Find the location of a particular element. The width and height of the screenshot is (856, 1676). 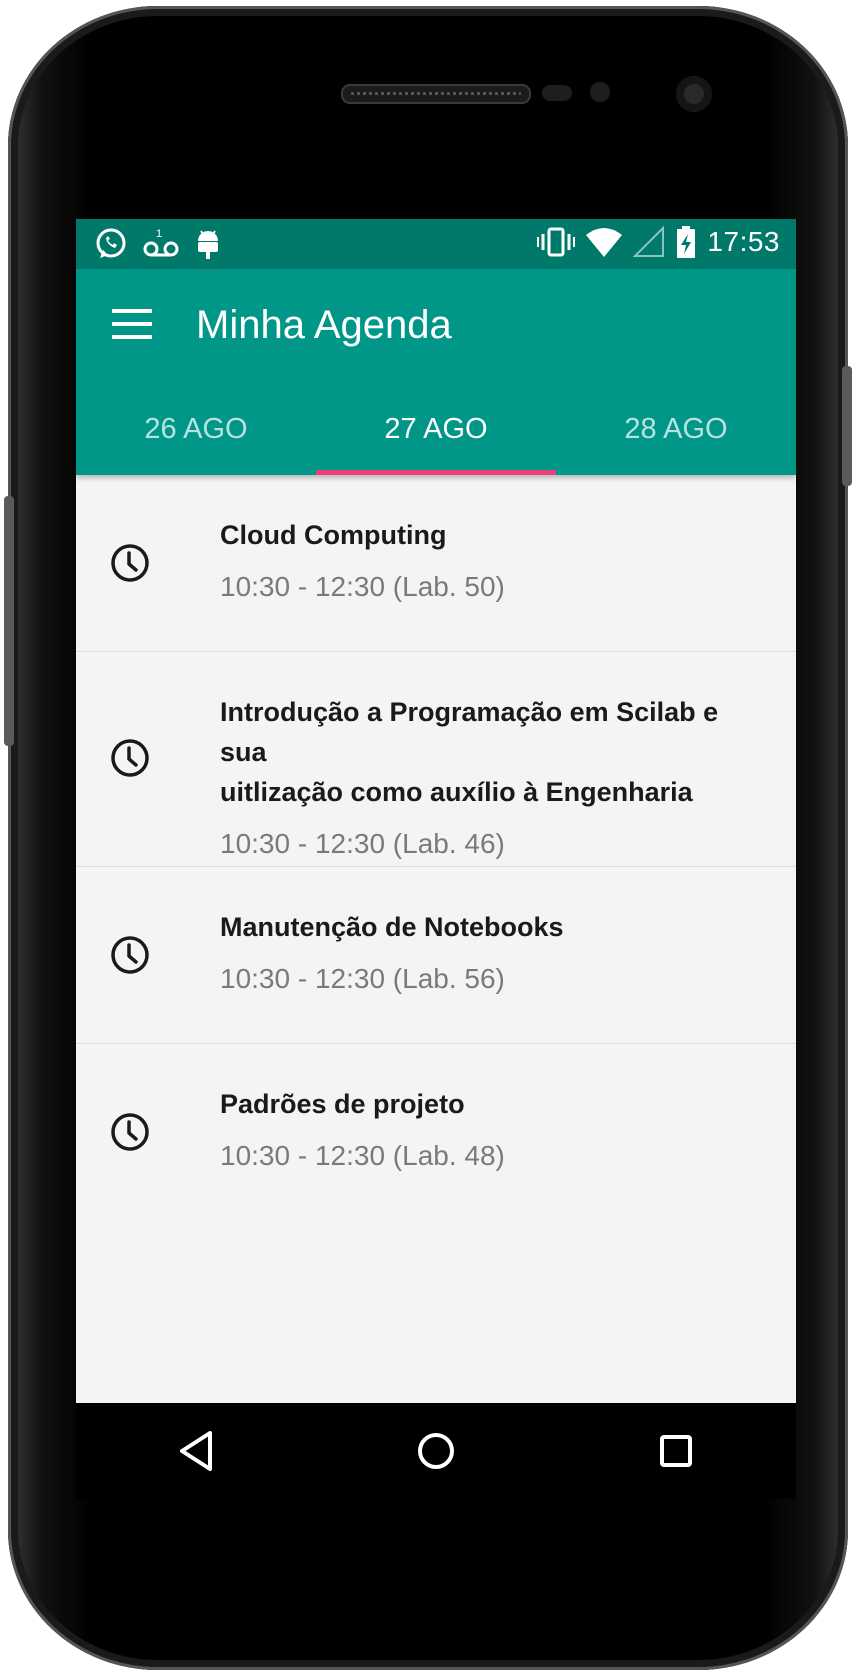

tab-28-ago: 28 AGO is located at coordinates (676, 444).